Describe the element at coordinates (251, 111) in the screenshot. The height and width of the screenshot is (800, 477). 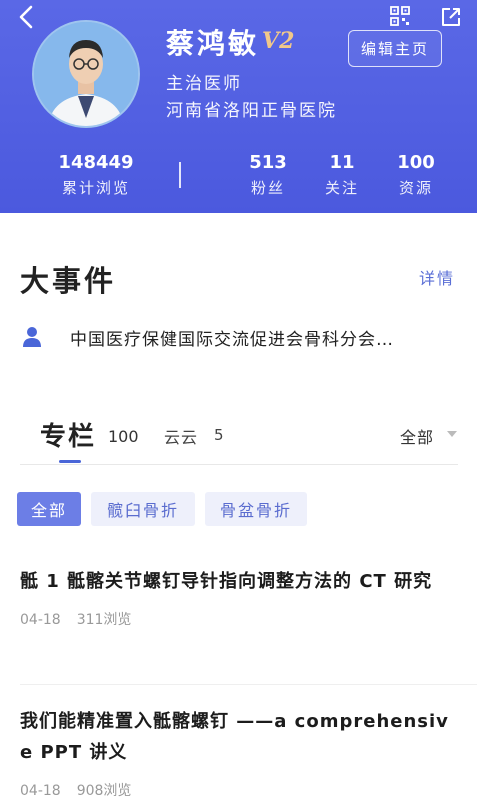
I see `doctor-hospital: 河南省洛阳正骨医院` at that location.